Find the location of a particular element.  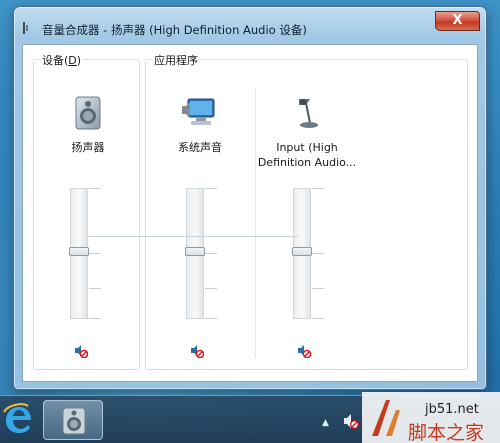

volume-mixer-taskbar-button is located at coordinates (73, 420).